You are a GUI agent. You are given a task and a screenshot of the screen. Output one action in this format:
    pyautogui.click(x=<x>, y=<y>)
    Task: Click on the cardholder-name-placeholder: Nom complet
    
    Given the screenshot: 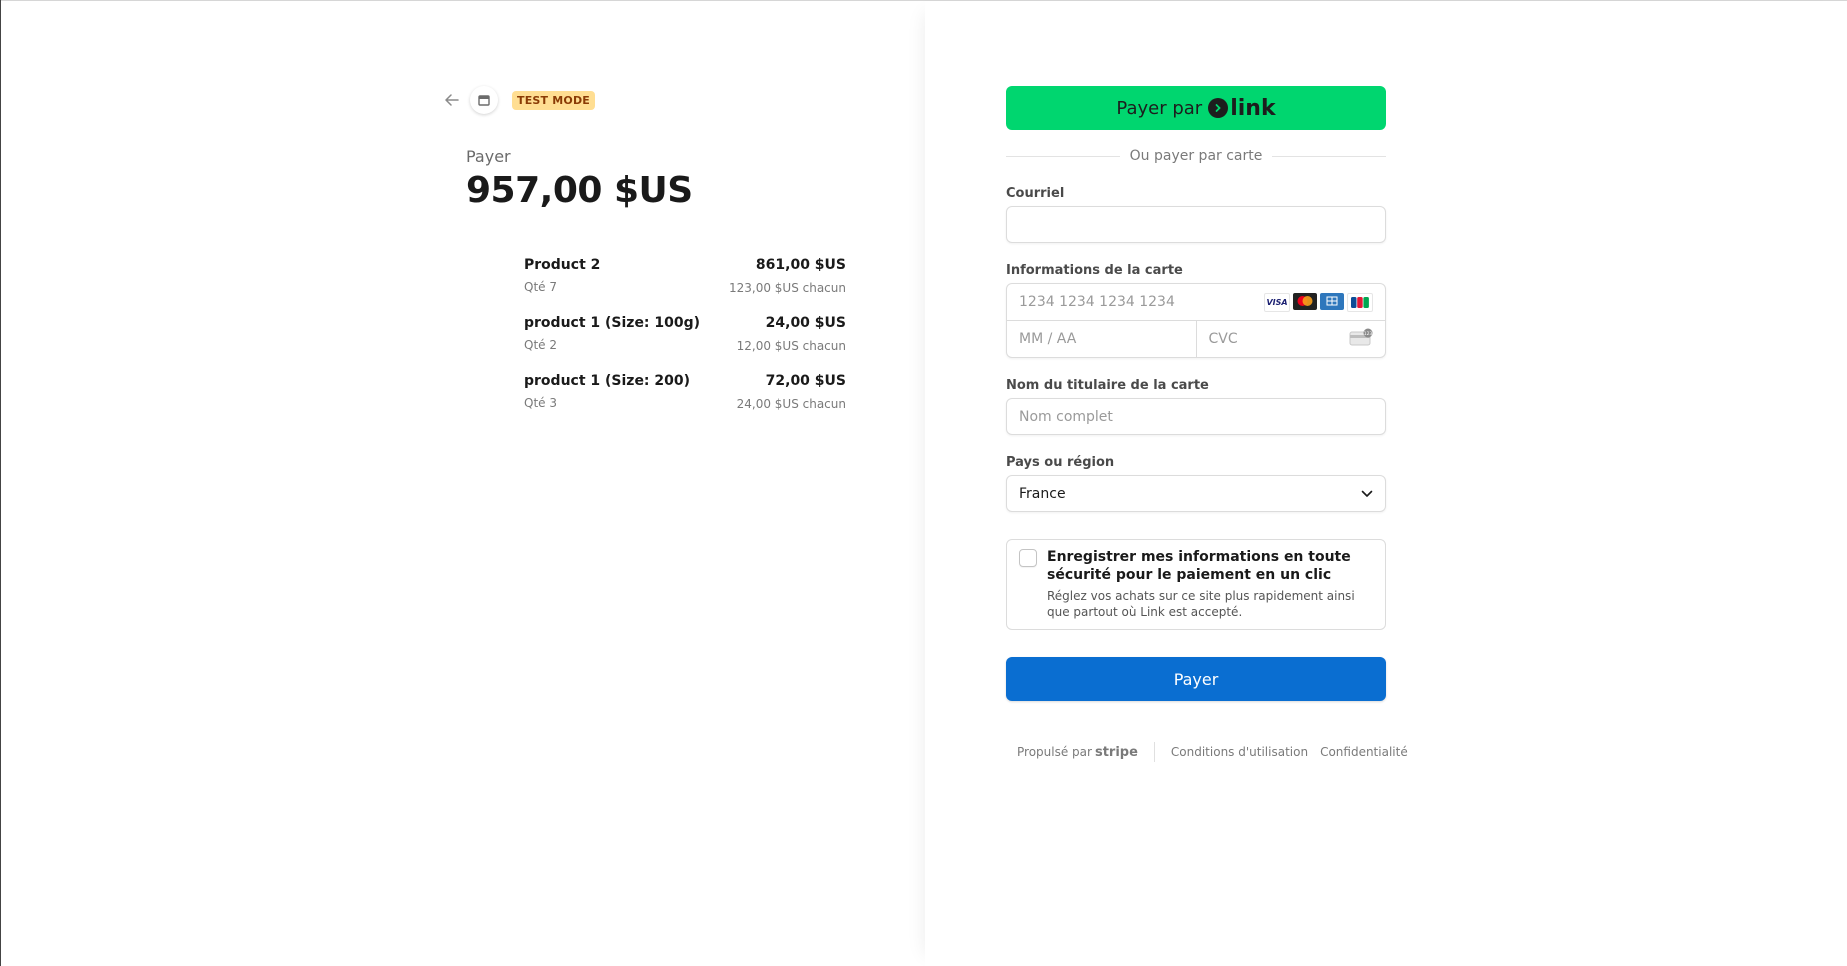 What is the action you would take?
    pyautogui.click(x=1066, y=416)
    